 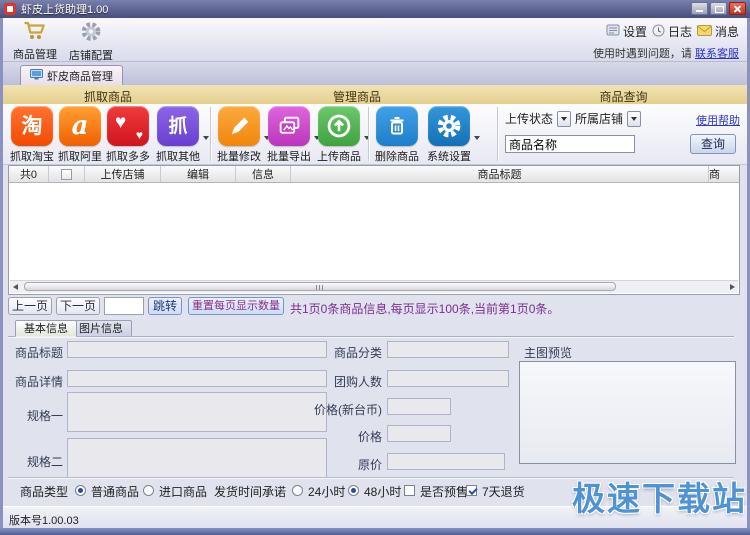 I want to click on radio-normal-product, so click(x=80, y=490).